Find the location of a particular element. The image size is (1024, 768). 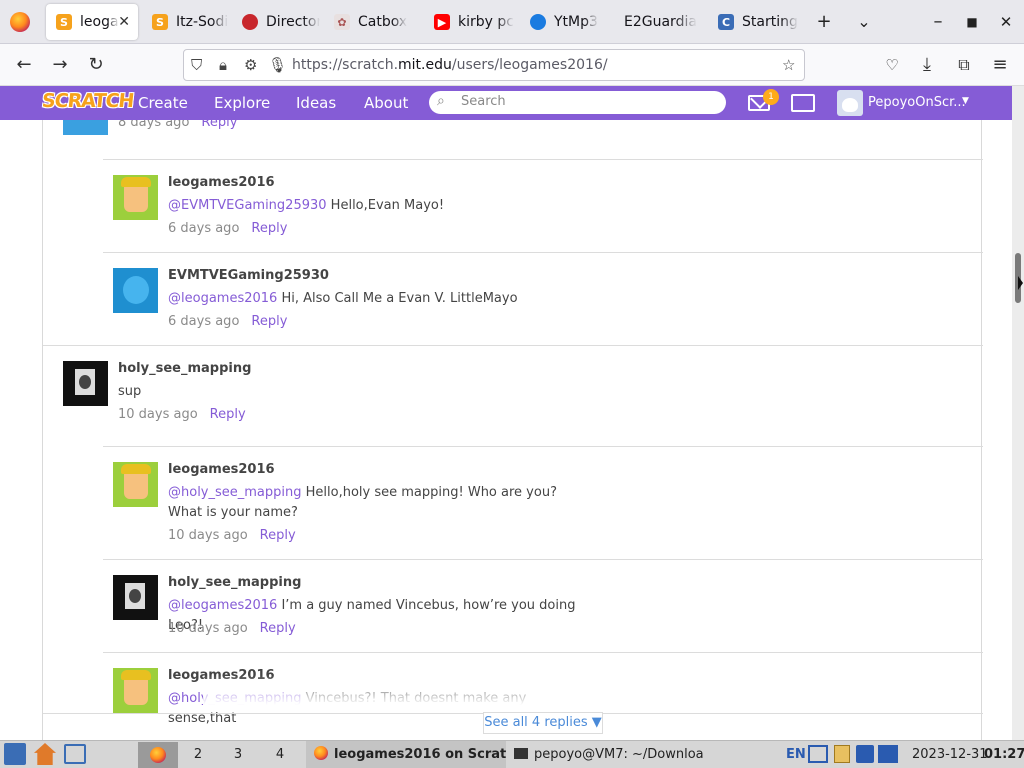

comment-text: @EVMTVEGaming25930 Hello,Evan Mayo! is located at coordinates (373, 206).